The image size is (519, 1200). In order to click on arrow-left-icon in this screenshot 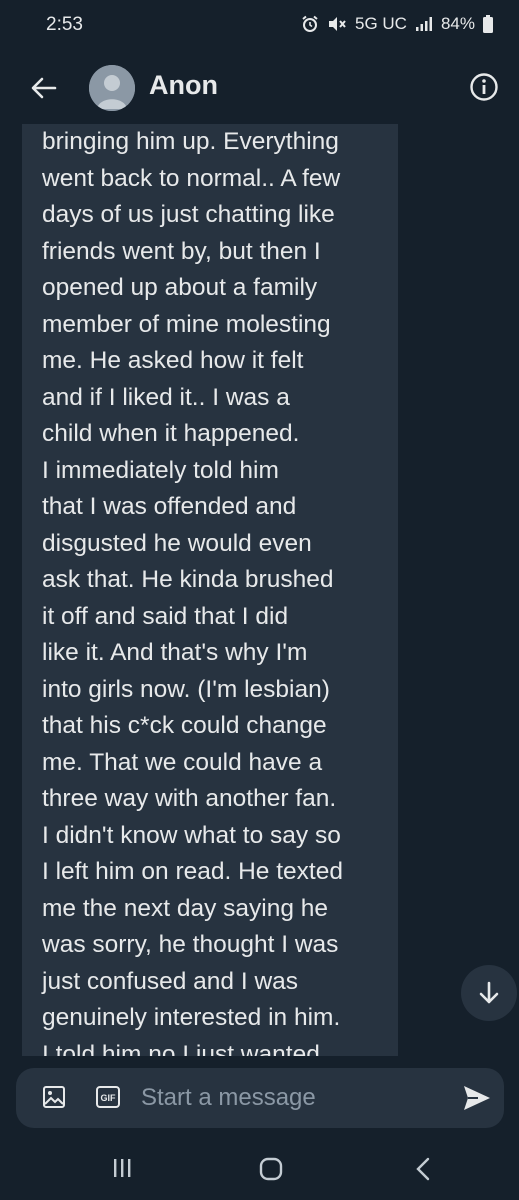, I will do `click(44, 88)`.